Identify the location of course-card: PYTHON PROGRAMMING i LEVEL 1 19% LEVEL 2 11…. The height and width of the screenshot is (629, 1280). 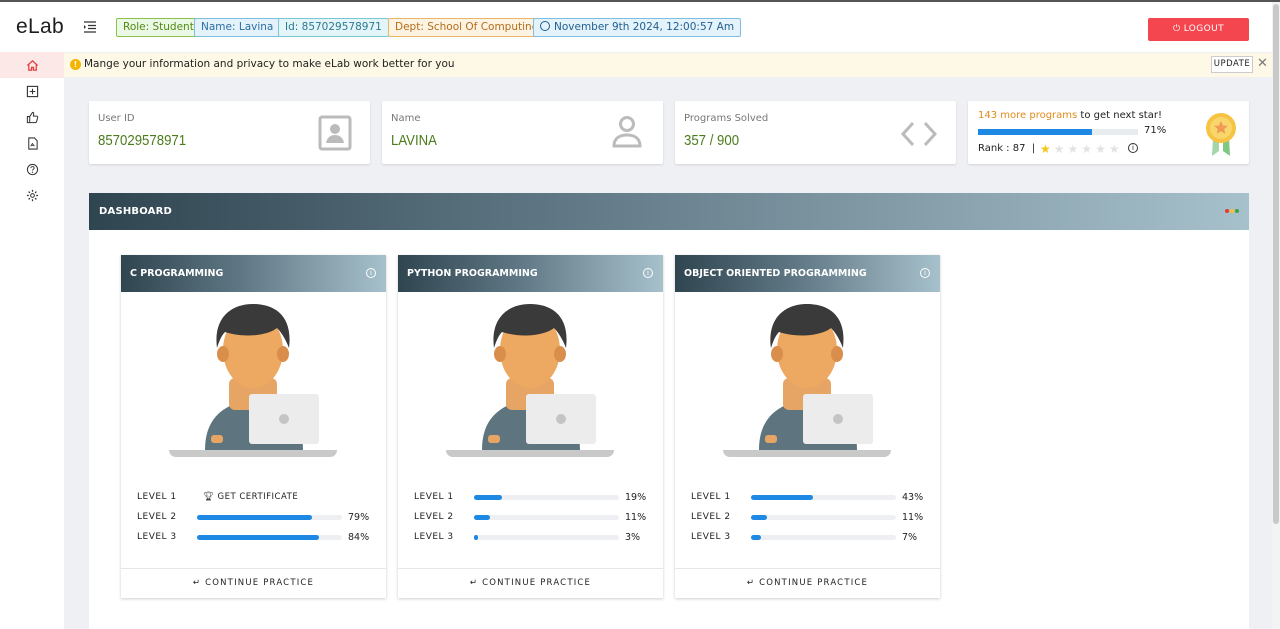
(530, 426).